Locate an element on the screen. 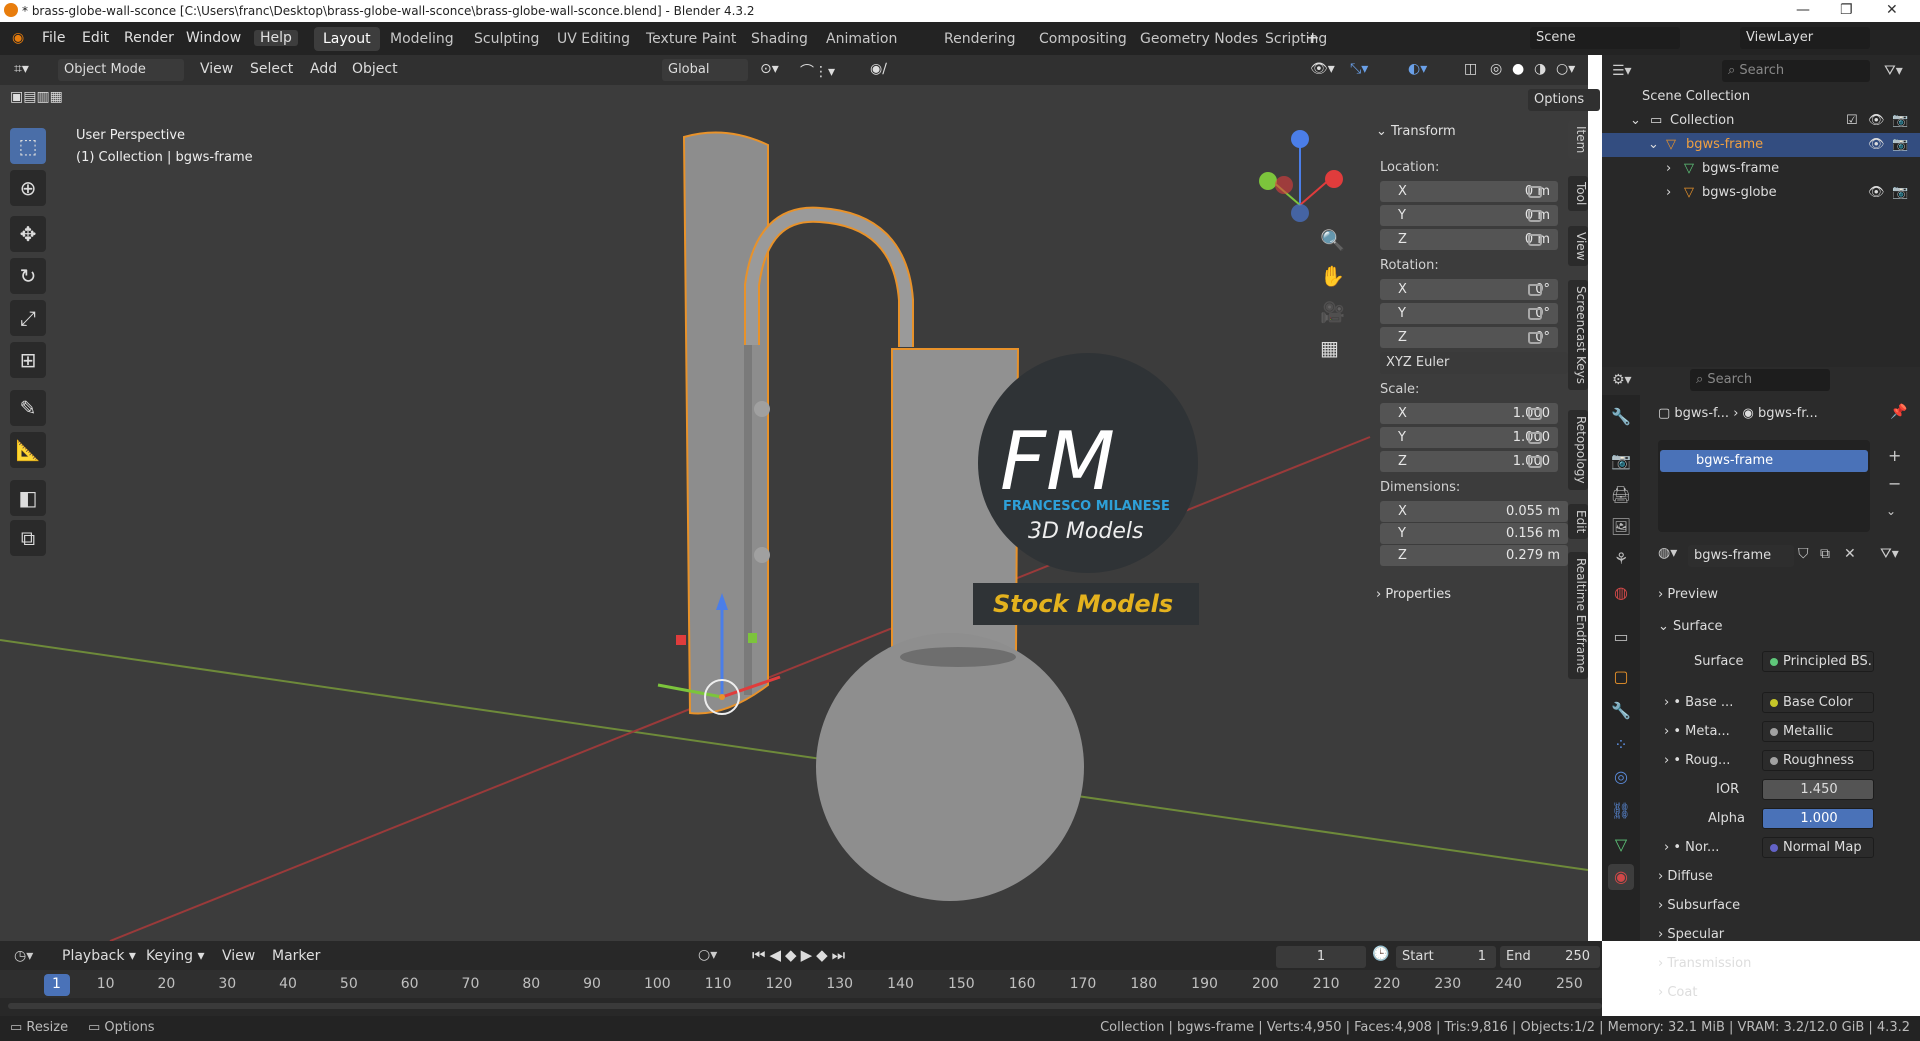  gizmo-plane-yz is located at coordinates (681, 640).